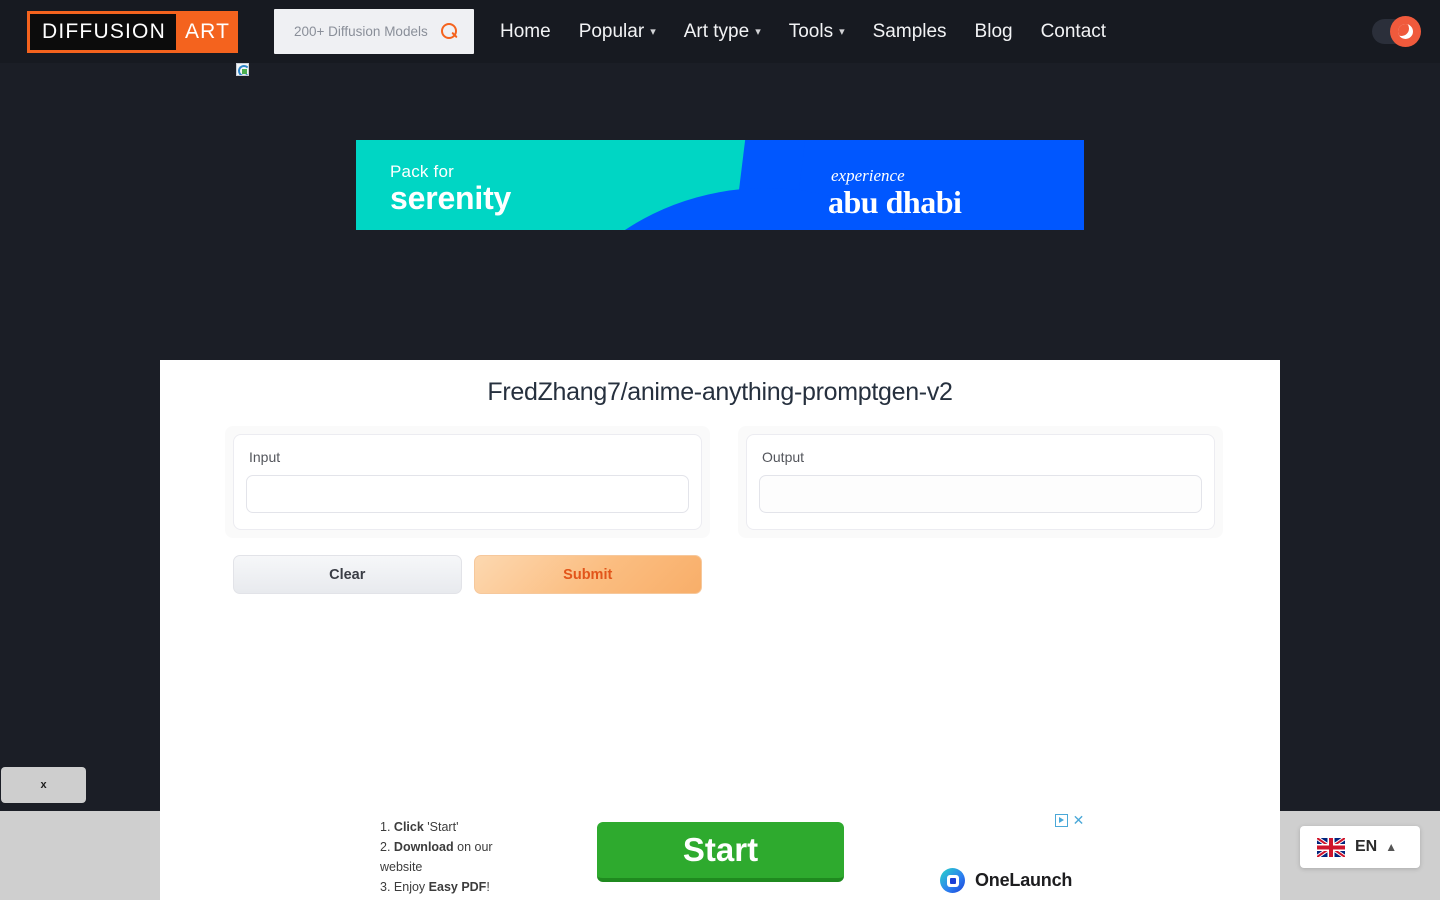 The image size is (1440, 900). Describe the element at coordinates (1024, 880) in the screenshot. I see `onelaunch-brand-name: OneLaunch` at that location.